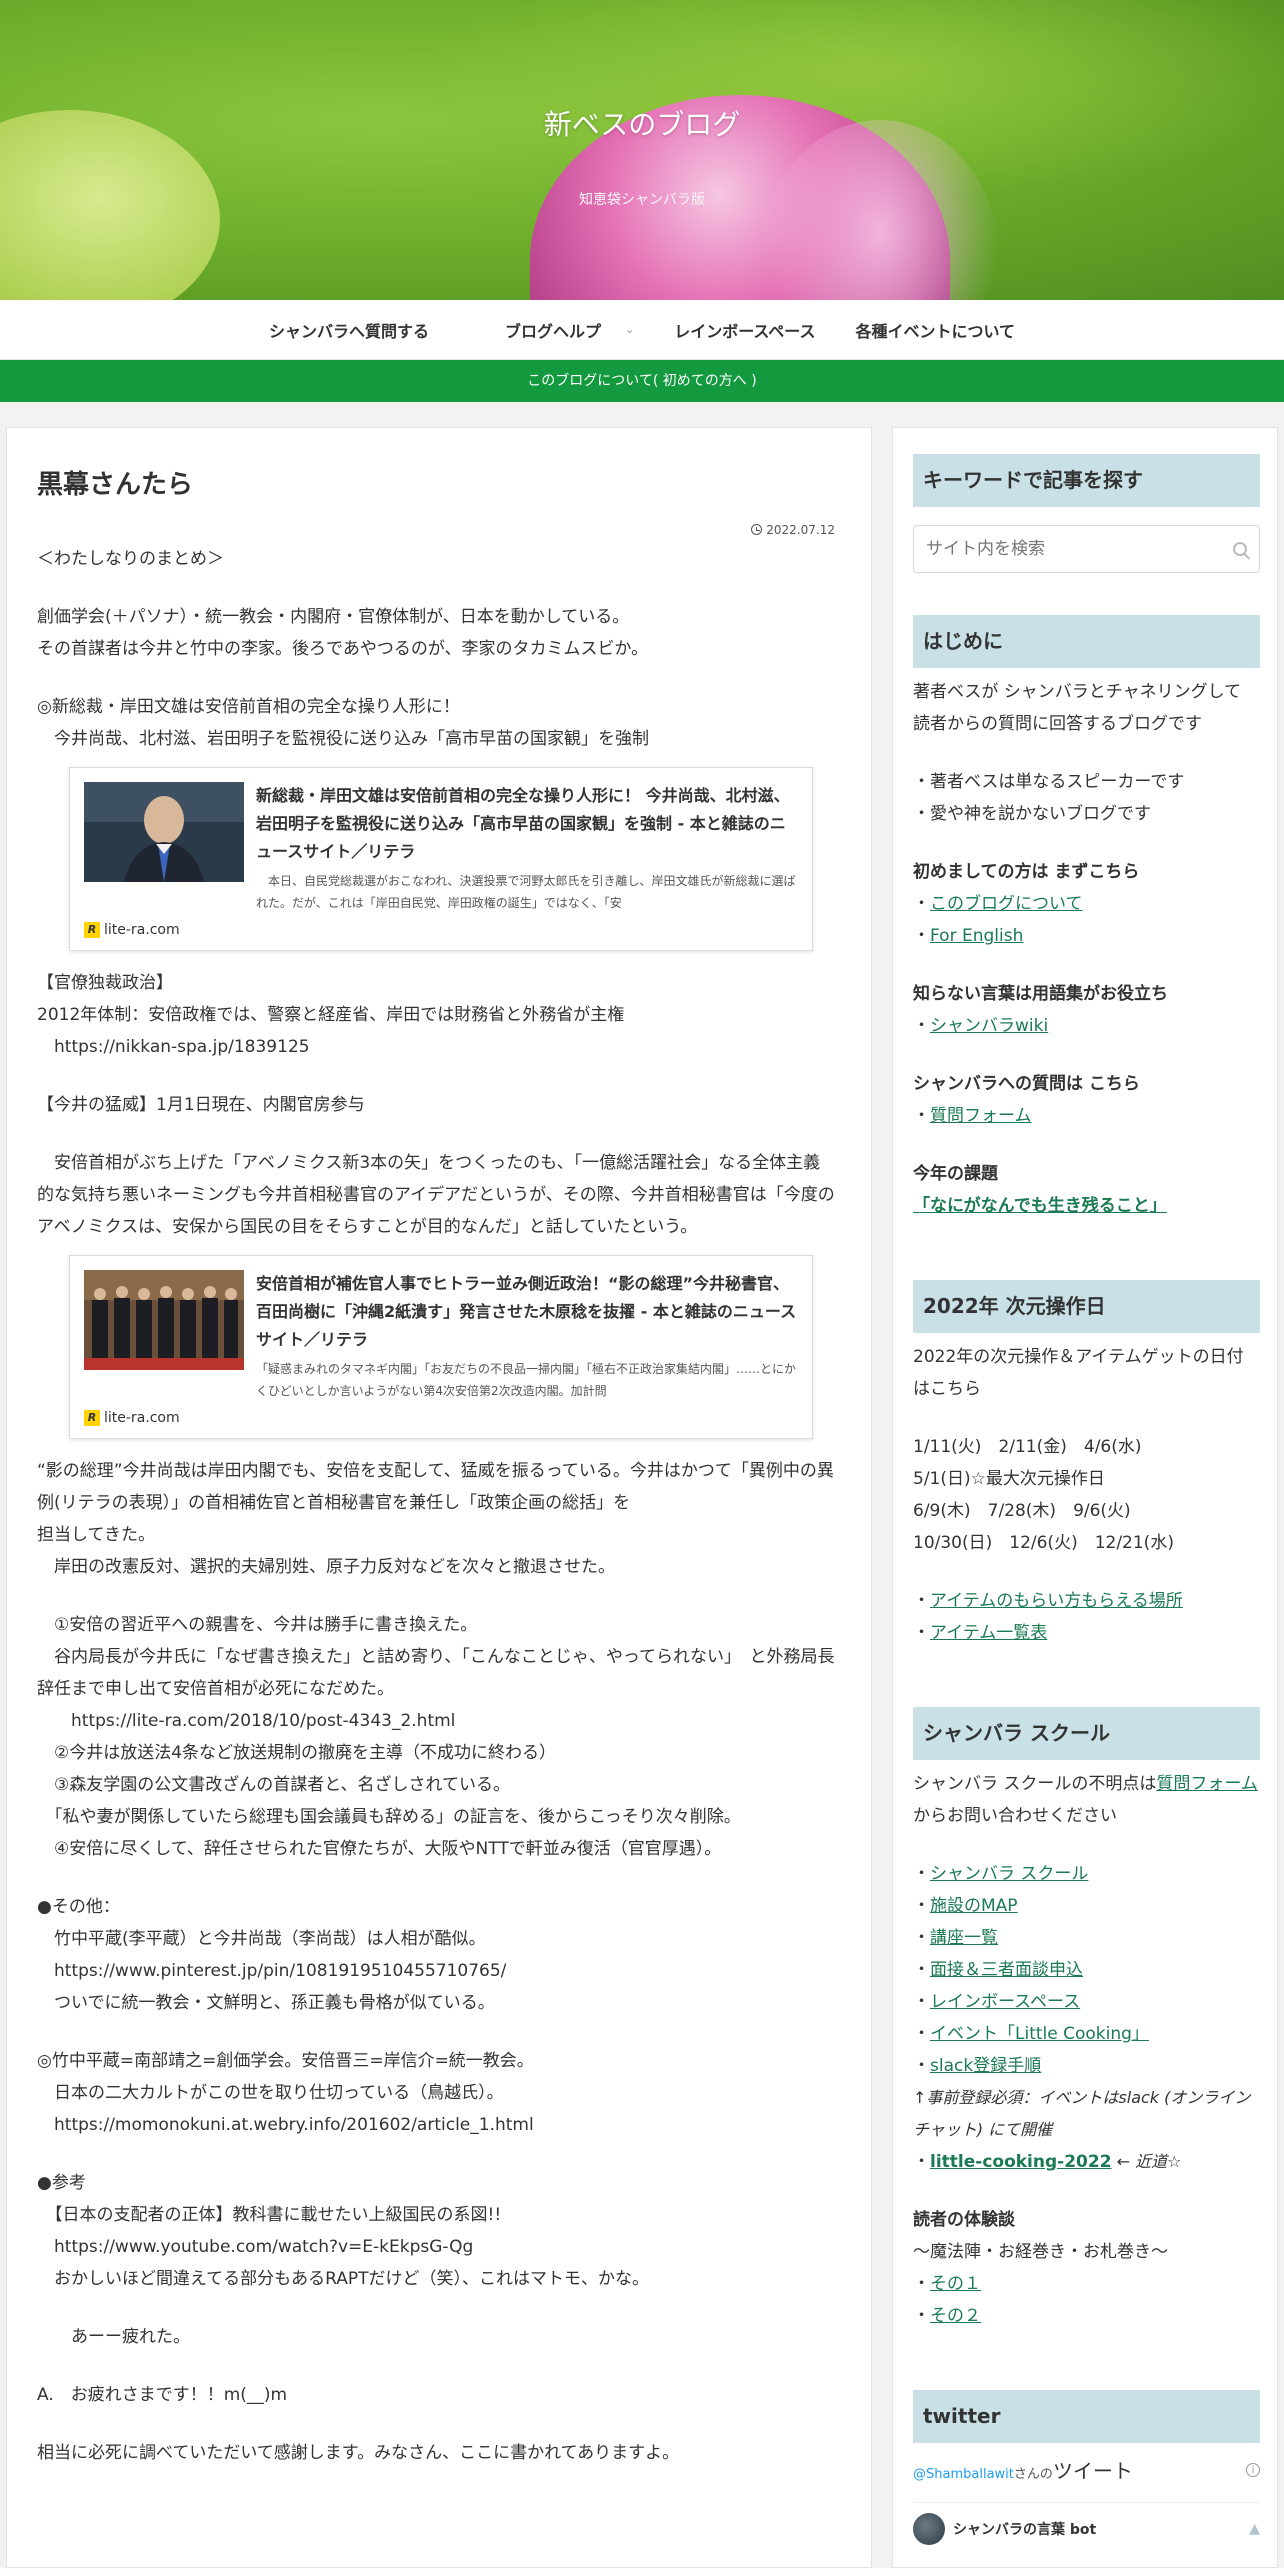 Image resolution: width=1284 pixels, height=2568 pixels. I want to click on link-school: シャンバラ スクール, so click(1009, 1874).